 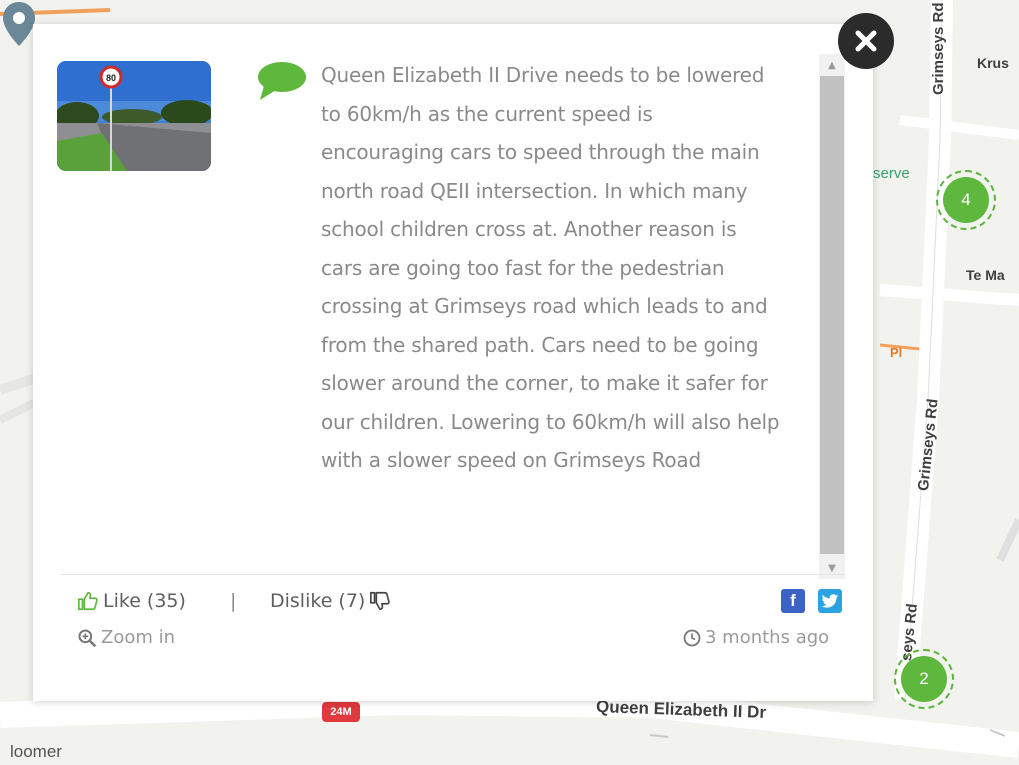 I want to click on photo-image: 80, so click(x=134, y=116).